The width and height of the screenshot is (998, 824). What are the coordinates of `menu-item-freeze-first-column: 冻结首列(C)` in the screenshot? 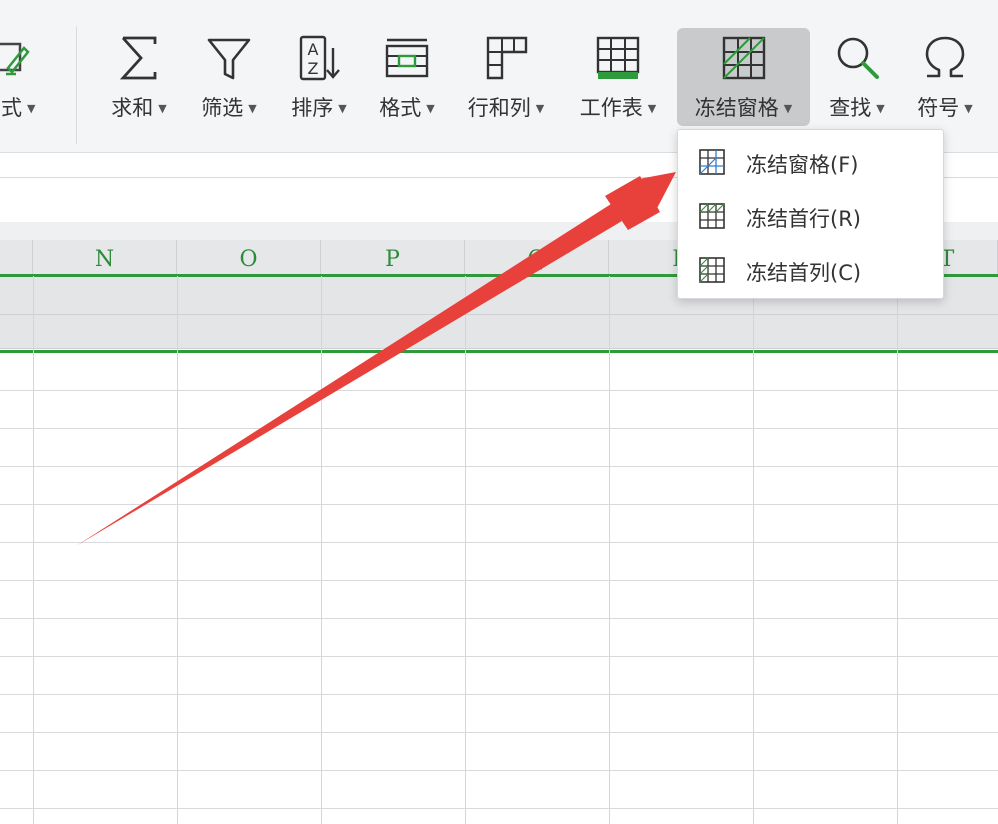 It's located at (810, 269).